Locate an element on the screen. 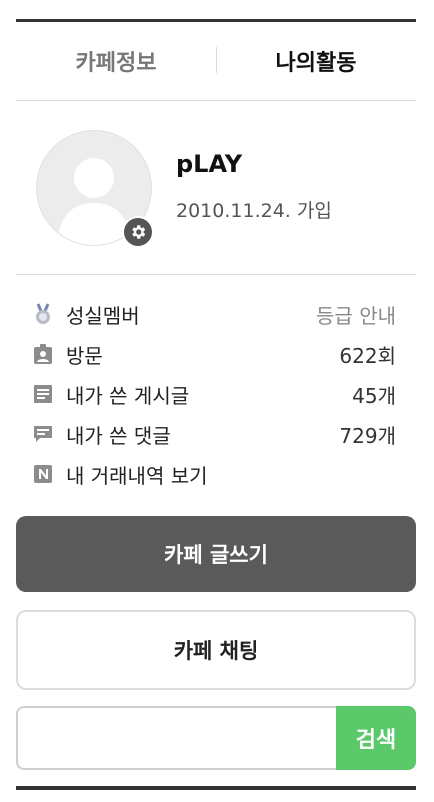  document-icon is located at coordinates (43, 394).